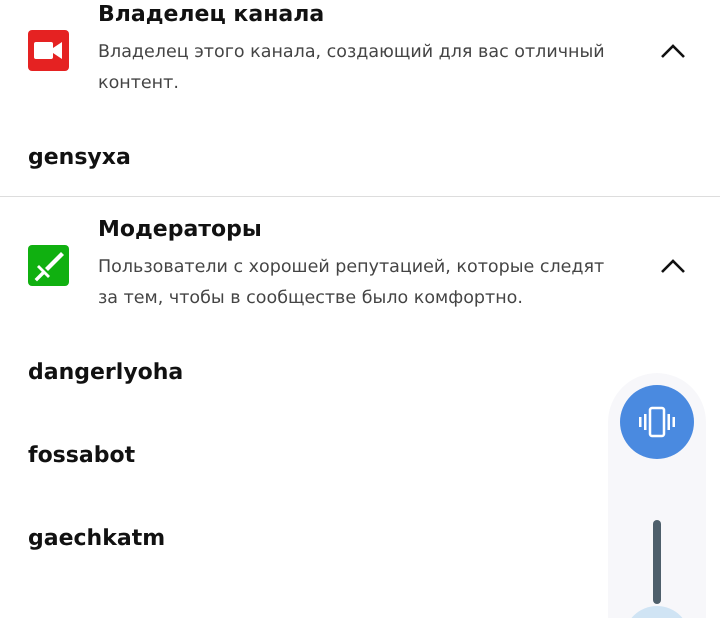 The width and height of the screenshot is (720, 618). I want to click on volume-slider-track, so click(657, 562).